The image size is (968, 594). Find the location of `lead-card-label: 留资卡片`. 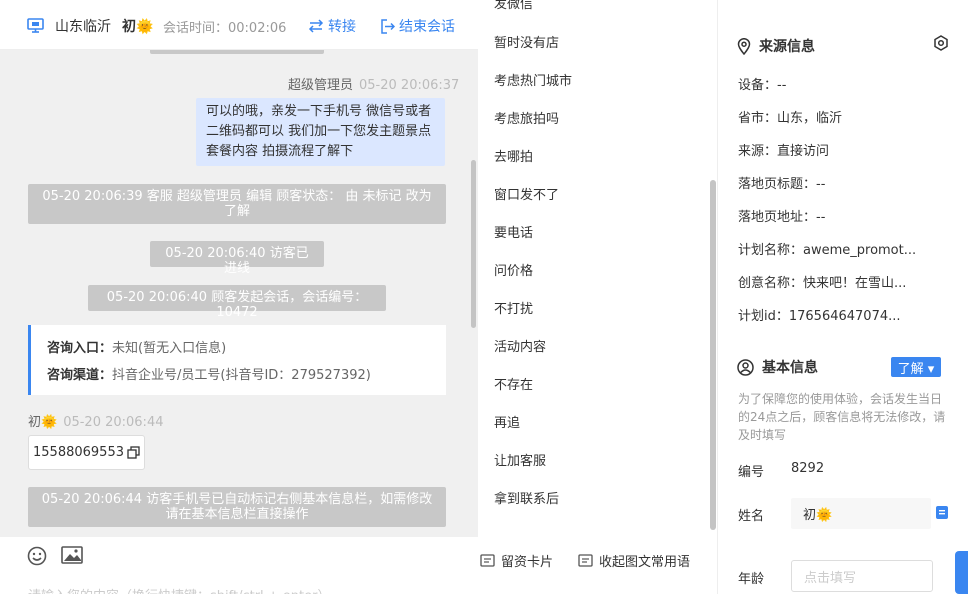

lead-card-label: 留资卡片 is located at coordinates (527, 562).